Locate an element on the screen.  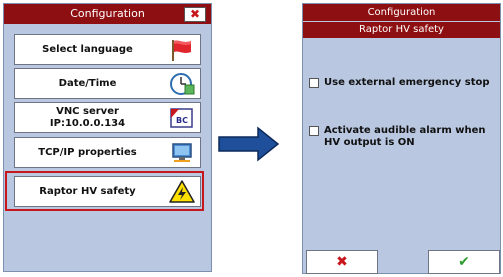
left-title: Configuration is located at coordinates (107, 13).